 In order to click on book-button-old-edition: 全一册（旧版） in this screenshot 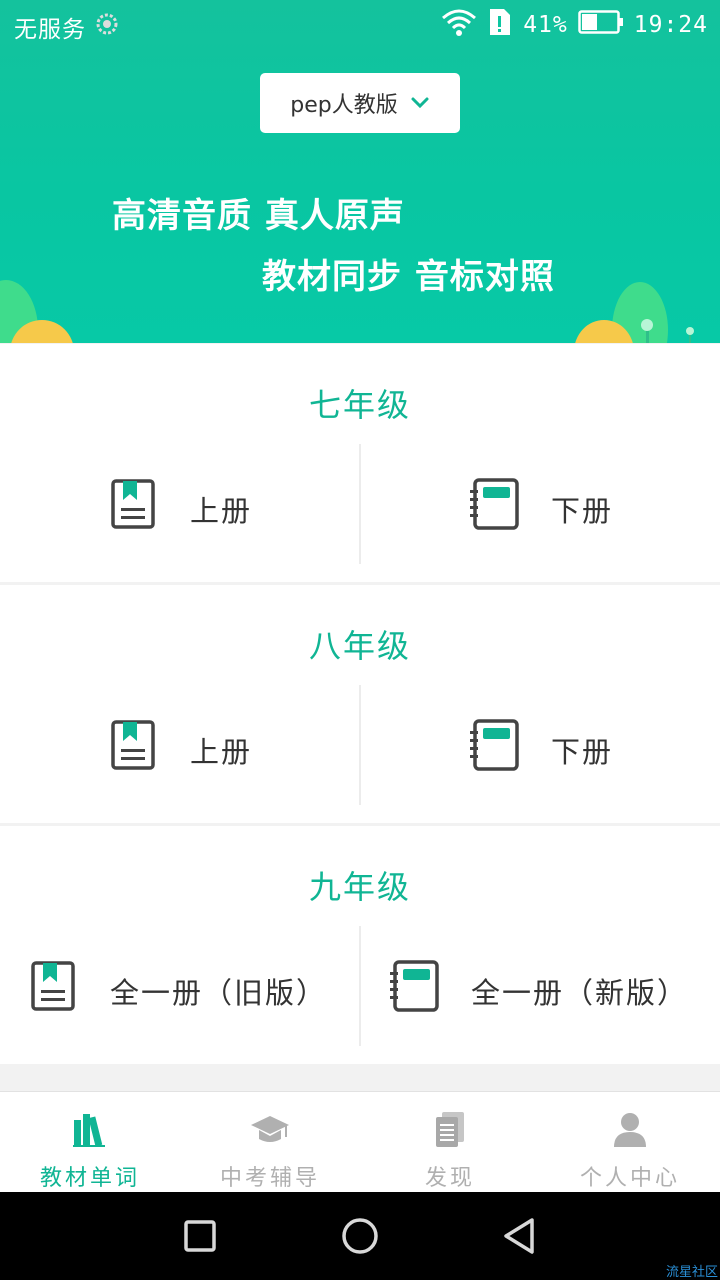, I will do `click(179, 986)`.